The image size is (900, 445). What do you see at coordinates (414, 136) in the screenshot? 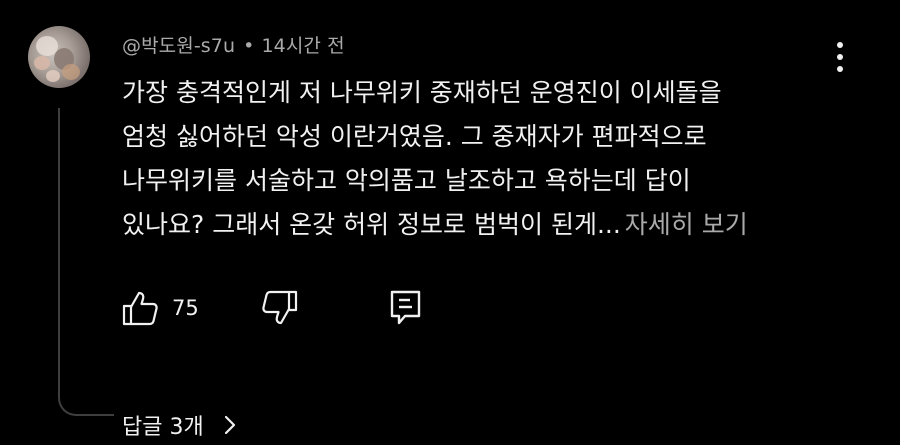
I see `comment-line: 엄청 싫어하던 악성 이란거였음. 그 중재자가 편파적으로` at bounding box center [414, 136].